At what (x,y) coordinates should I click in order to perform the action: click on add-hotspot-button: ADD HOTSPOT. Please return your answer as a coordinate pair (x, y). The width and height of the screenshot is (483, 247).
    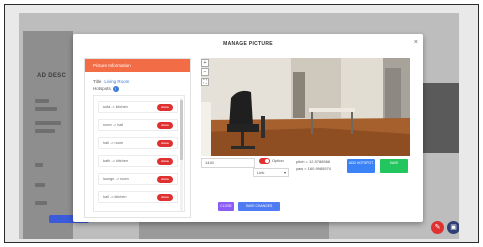
    Looking at the image, I should click on (361, 166).